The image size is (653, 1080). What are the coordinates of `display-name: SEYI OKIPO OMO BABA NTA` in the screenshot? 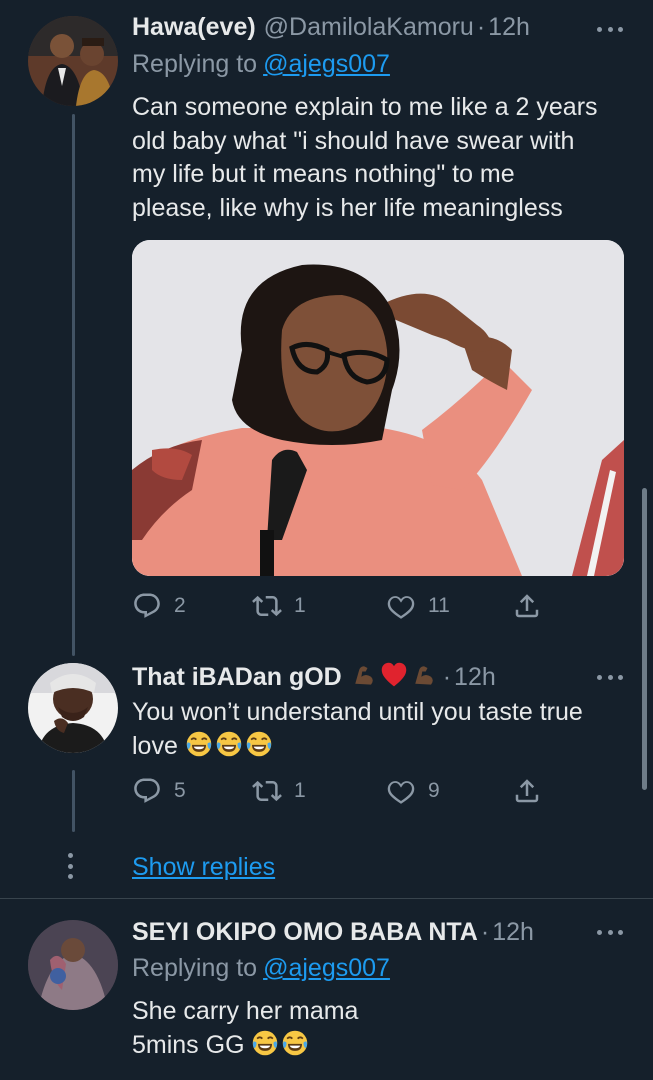 It's located at (305, 932).